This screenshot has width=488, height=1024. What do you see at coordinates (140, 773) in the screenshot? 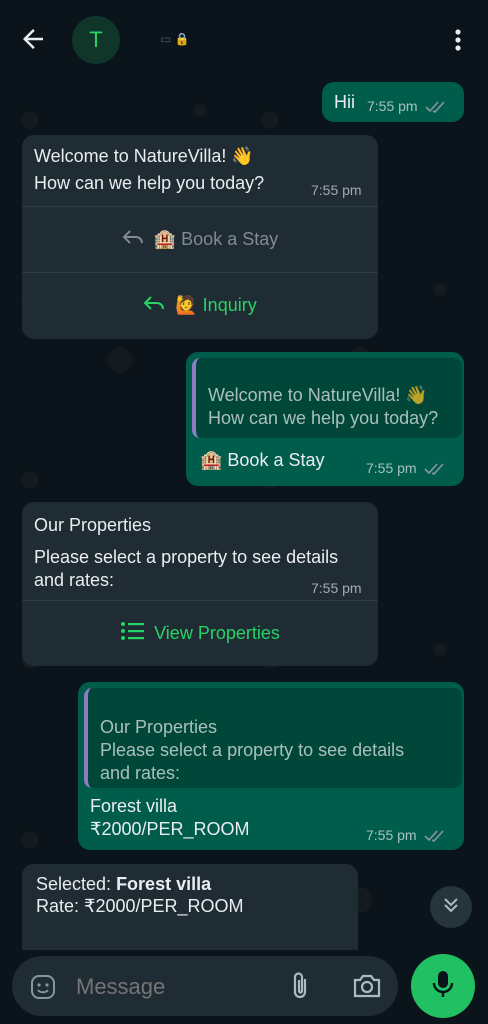
I see `quoted-text-line2: and rates:` at bounding box center [140, 773].